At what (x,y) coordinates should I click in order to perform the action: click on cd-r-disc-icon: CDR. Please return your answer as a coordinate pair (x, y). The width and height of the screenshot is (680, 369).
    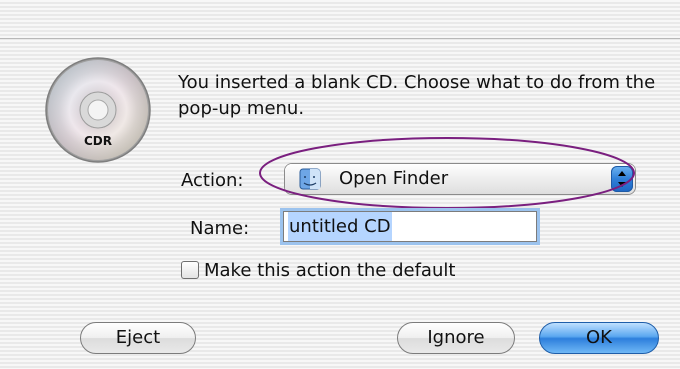
    Looking at the image, I should click on (98, 110).